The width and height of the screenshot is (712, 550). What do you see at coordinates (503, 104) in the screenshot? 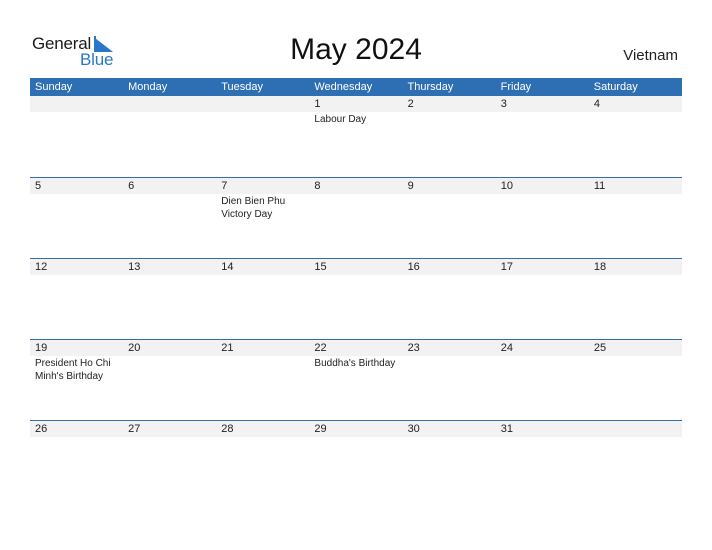
I see `day-number: 3` at bounding box center [503, 104].